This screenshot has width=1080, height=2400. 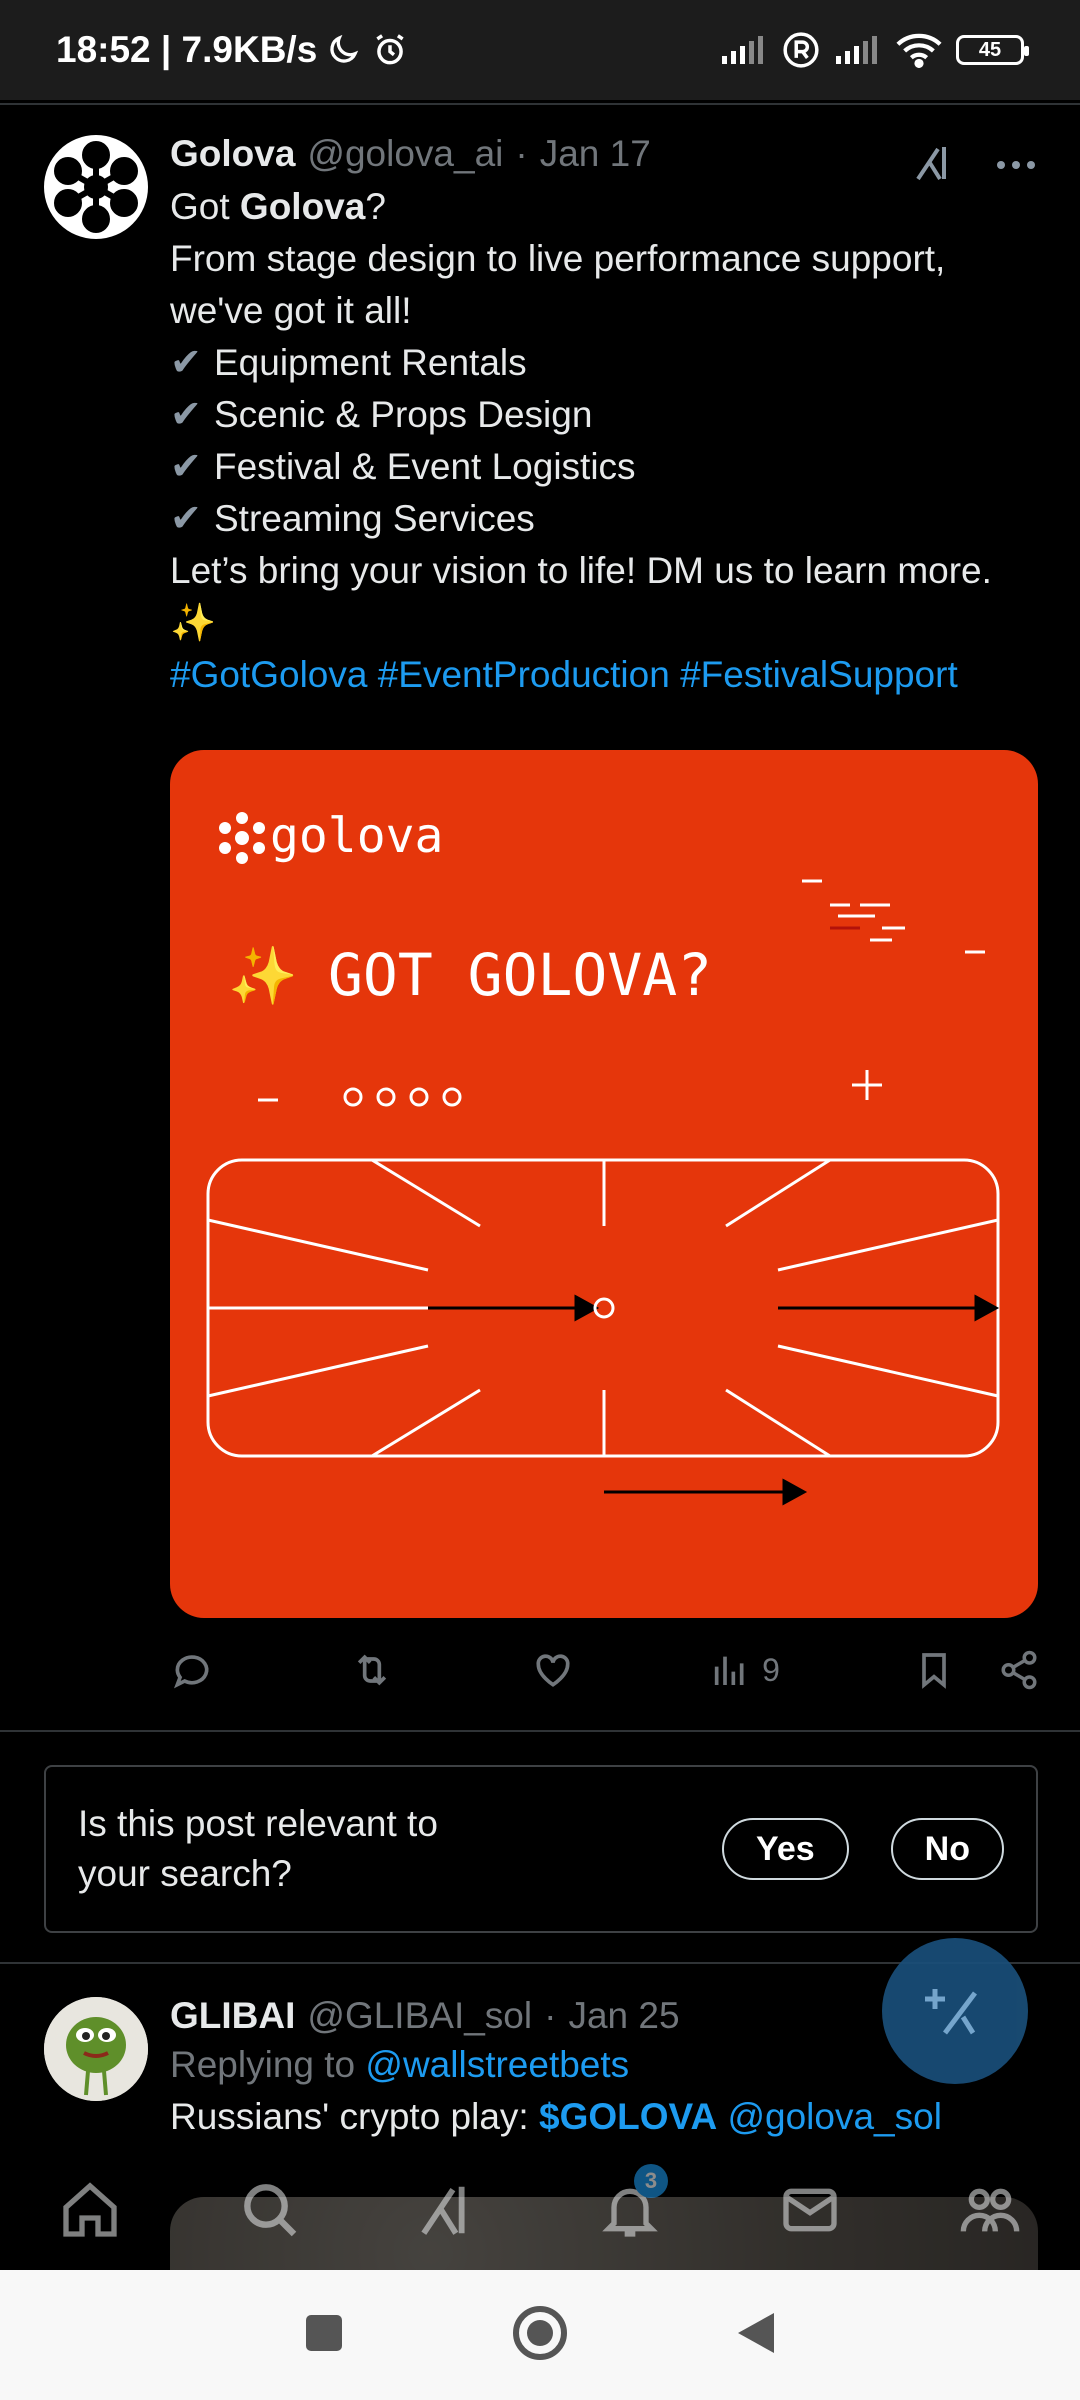 What do you see at coordinates (497, 2064) in the screenshot?
I see `replying-to-link: @wallstreetbets` at bounding box center [497, 2064].